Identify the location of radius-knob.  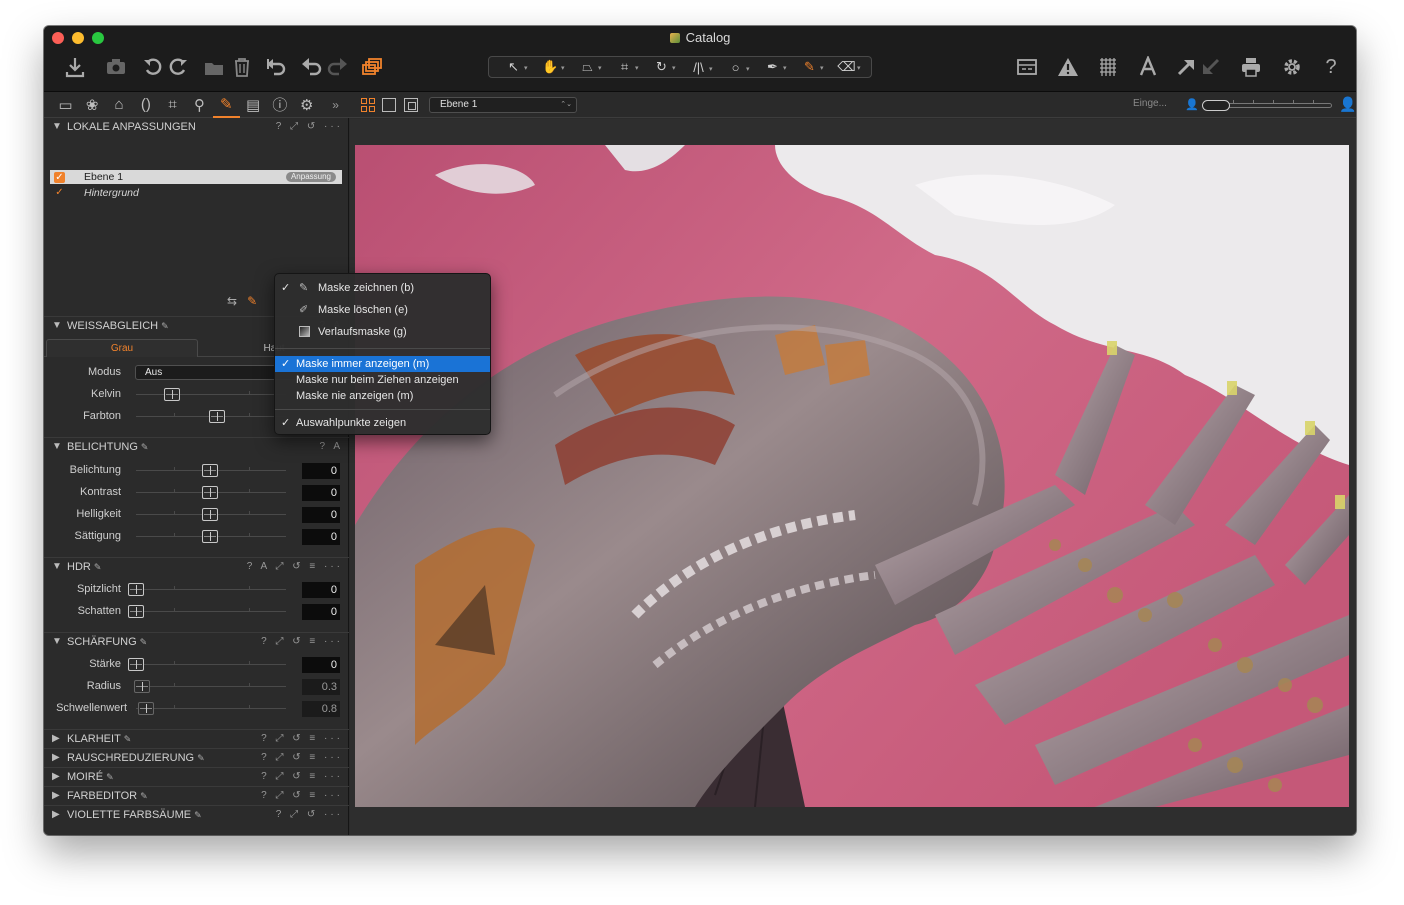
(142, 686).